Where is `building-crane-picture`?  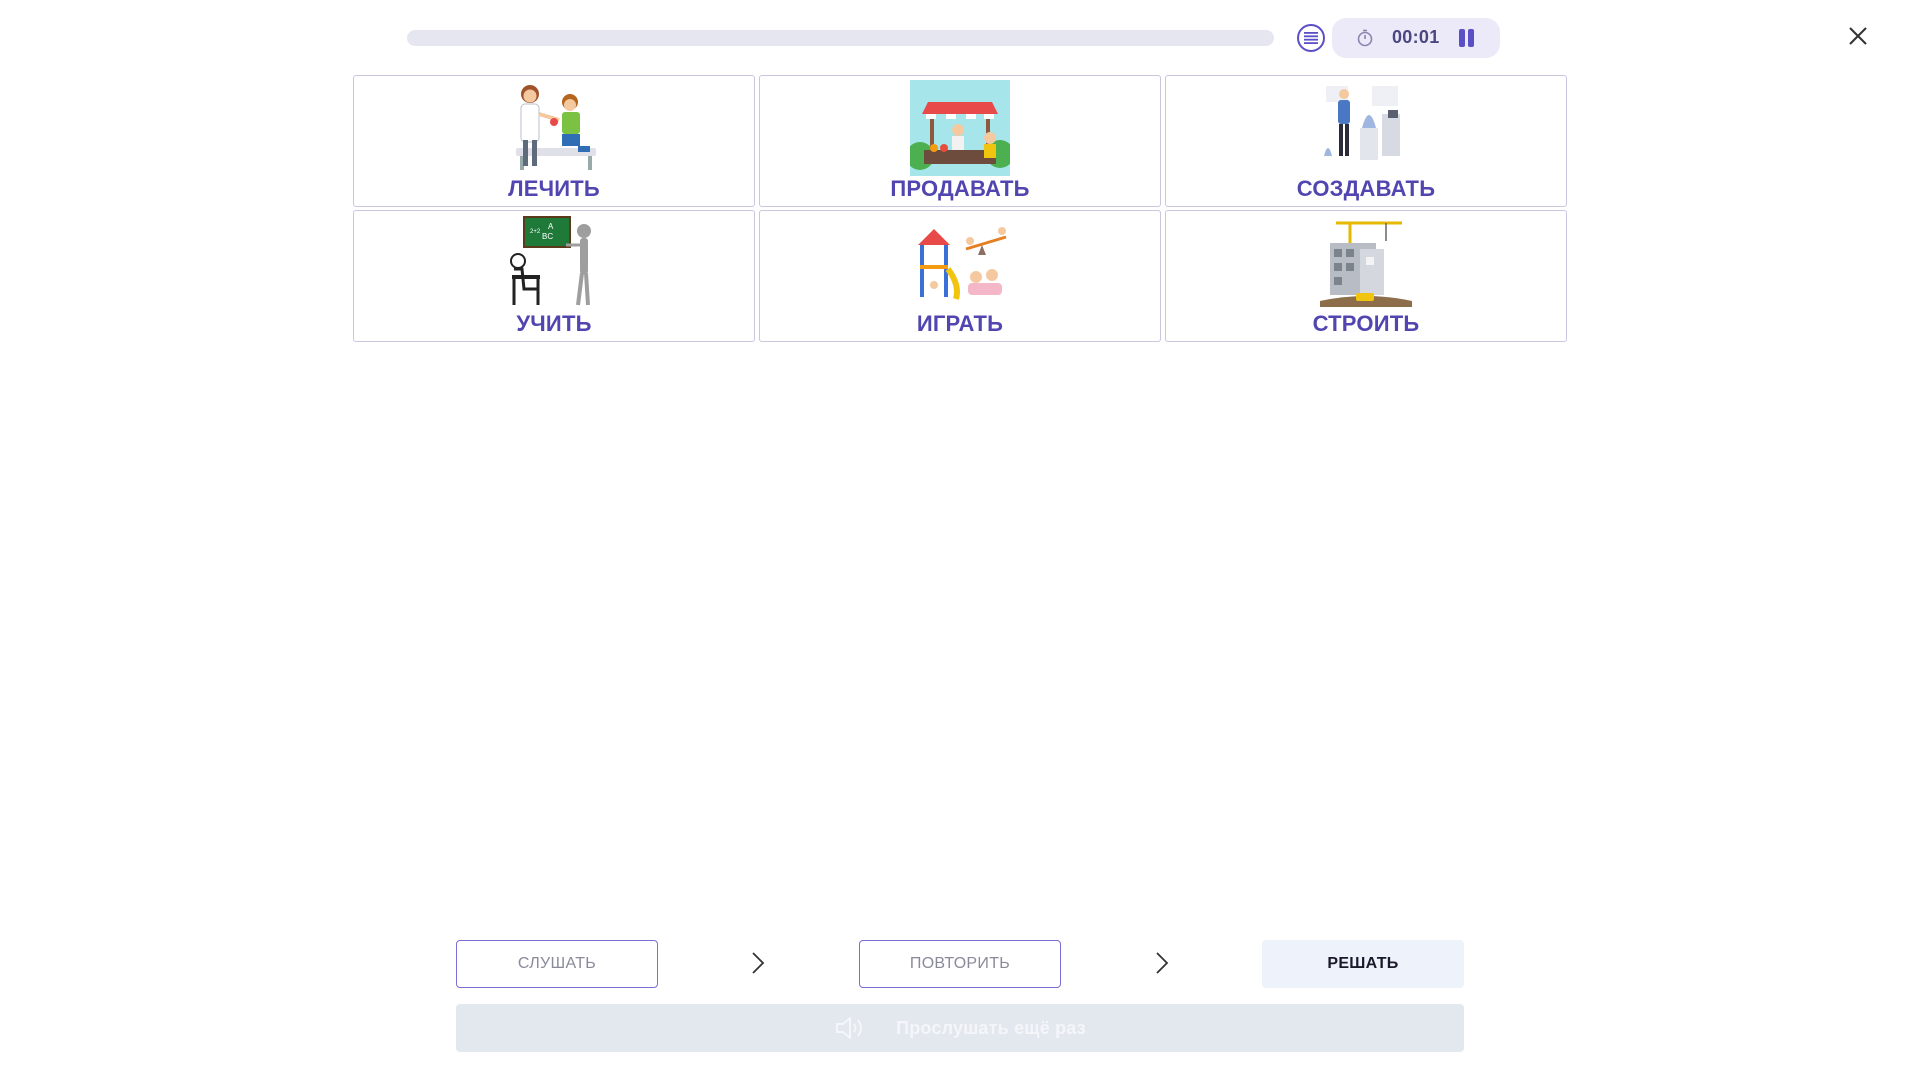 building-crane-picture is located at coordinates (1366, 264).